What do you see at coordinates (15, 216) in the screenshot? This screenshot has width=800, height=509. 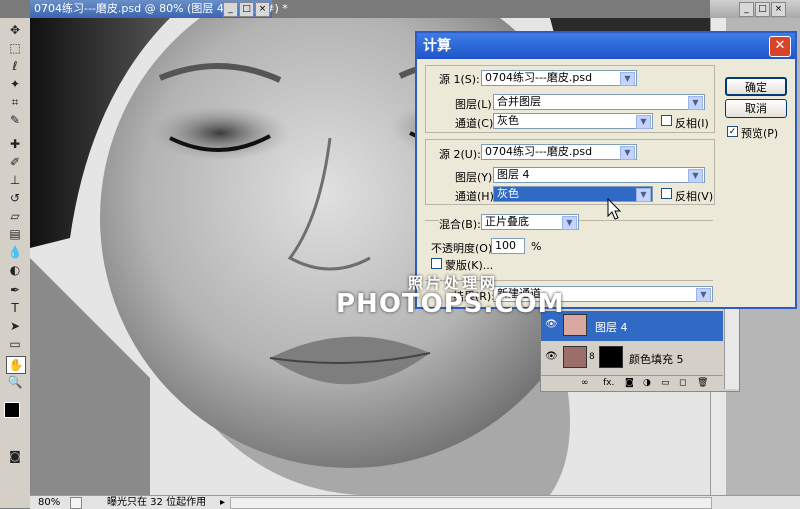 I see `eraser-tool-icon: ▱` at bounding box center [15, 216].